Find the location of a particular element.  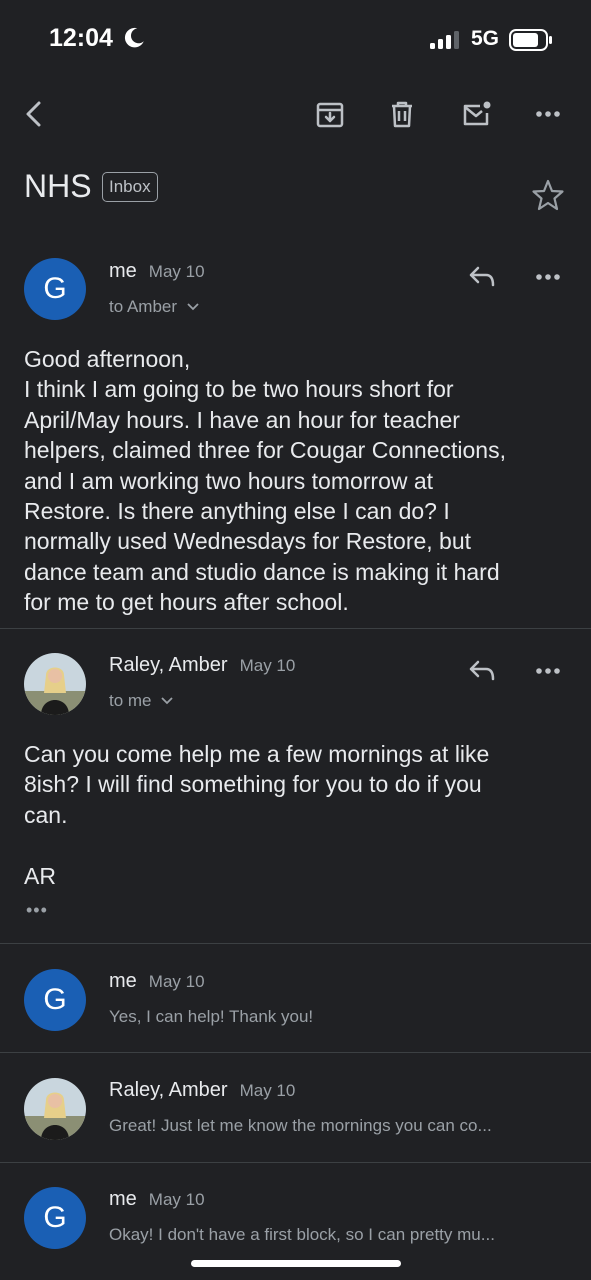

back-button is located at coordinates (34, 114).